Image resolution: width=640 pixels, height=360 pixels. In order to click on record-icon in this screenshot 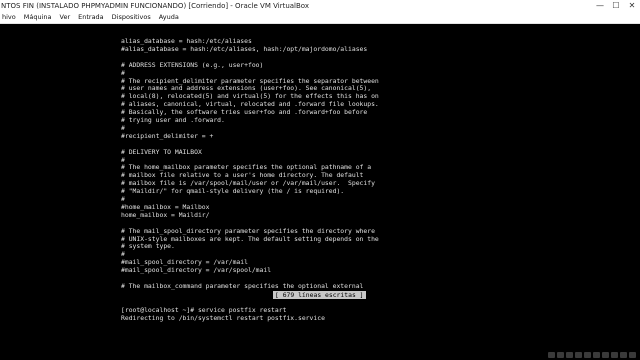, I will do `click(605, 355)`.